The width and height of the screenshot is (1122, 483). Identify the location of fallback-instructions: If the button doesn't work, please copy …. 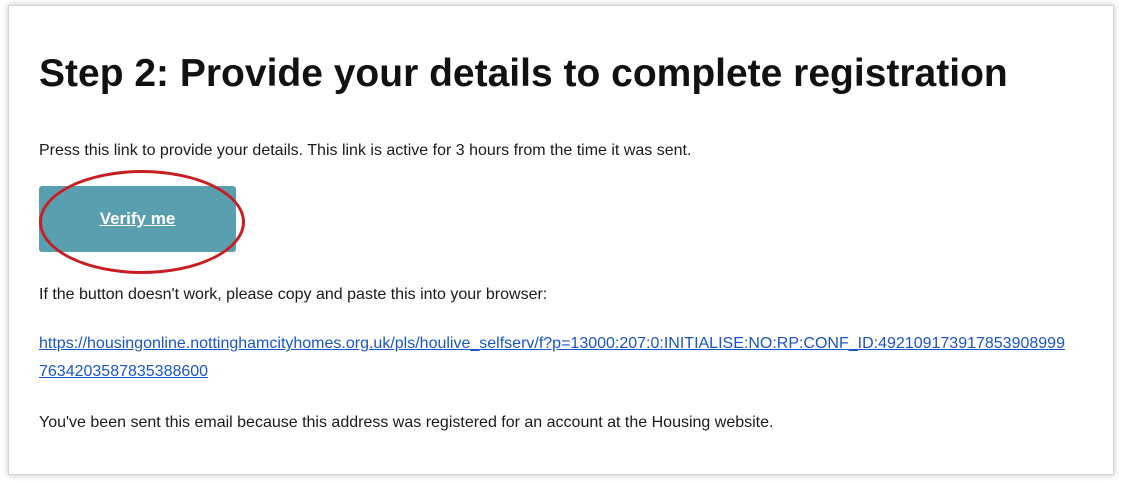
(293, 294).